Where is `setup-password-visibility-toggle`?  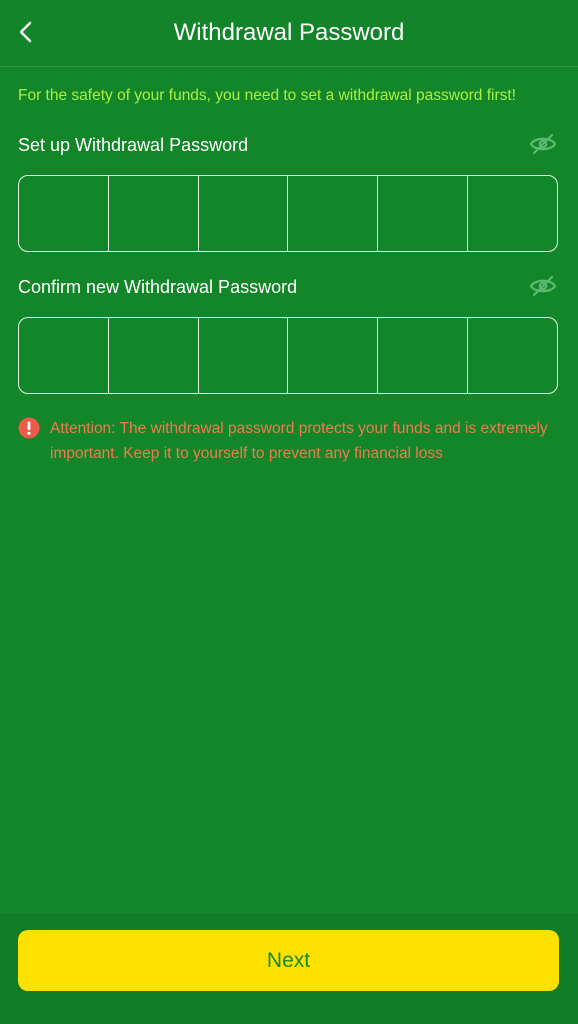 setup-password-visibility-toggle is located at coordinates (543, 144).